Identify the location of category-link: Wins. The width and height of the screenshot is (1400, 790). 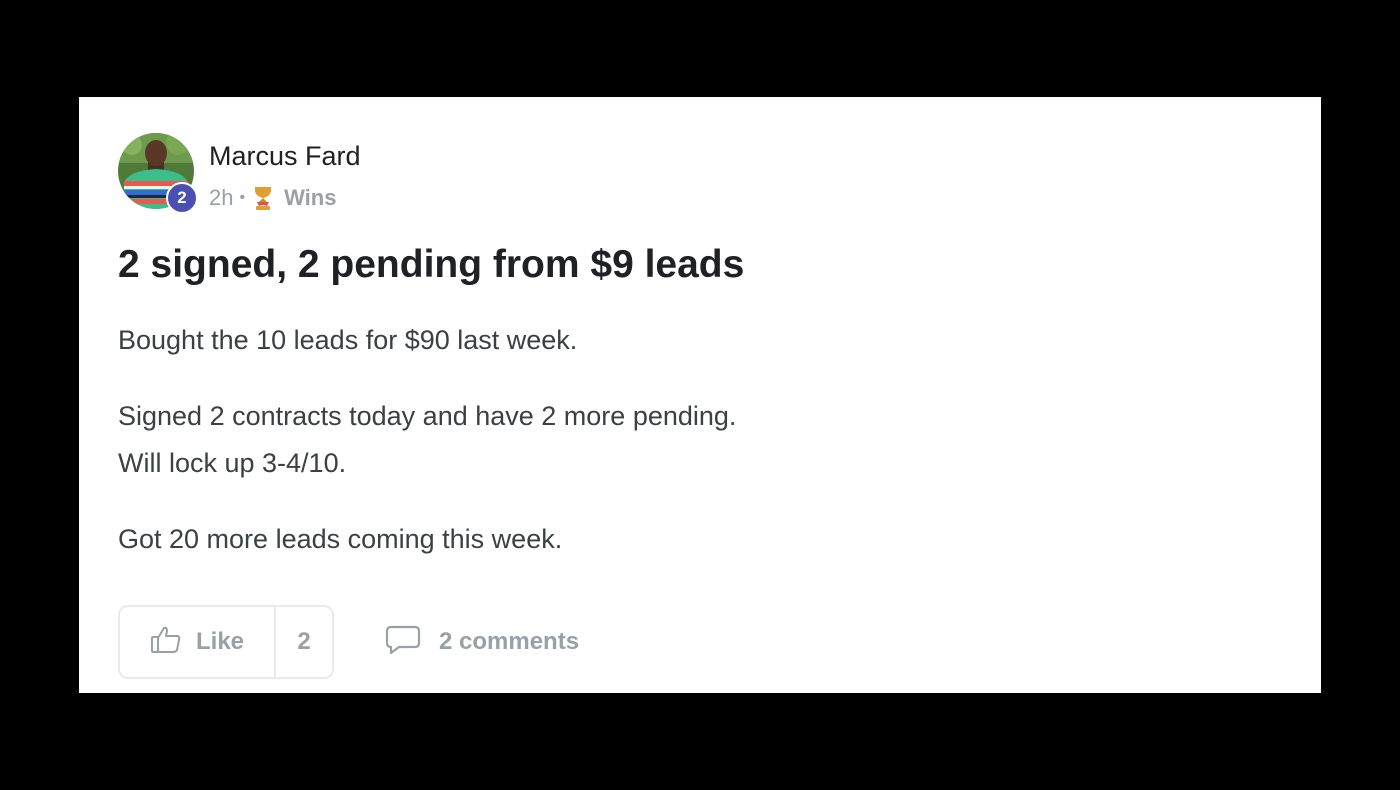
(310, 198).